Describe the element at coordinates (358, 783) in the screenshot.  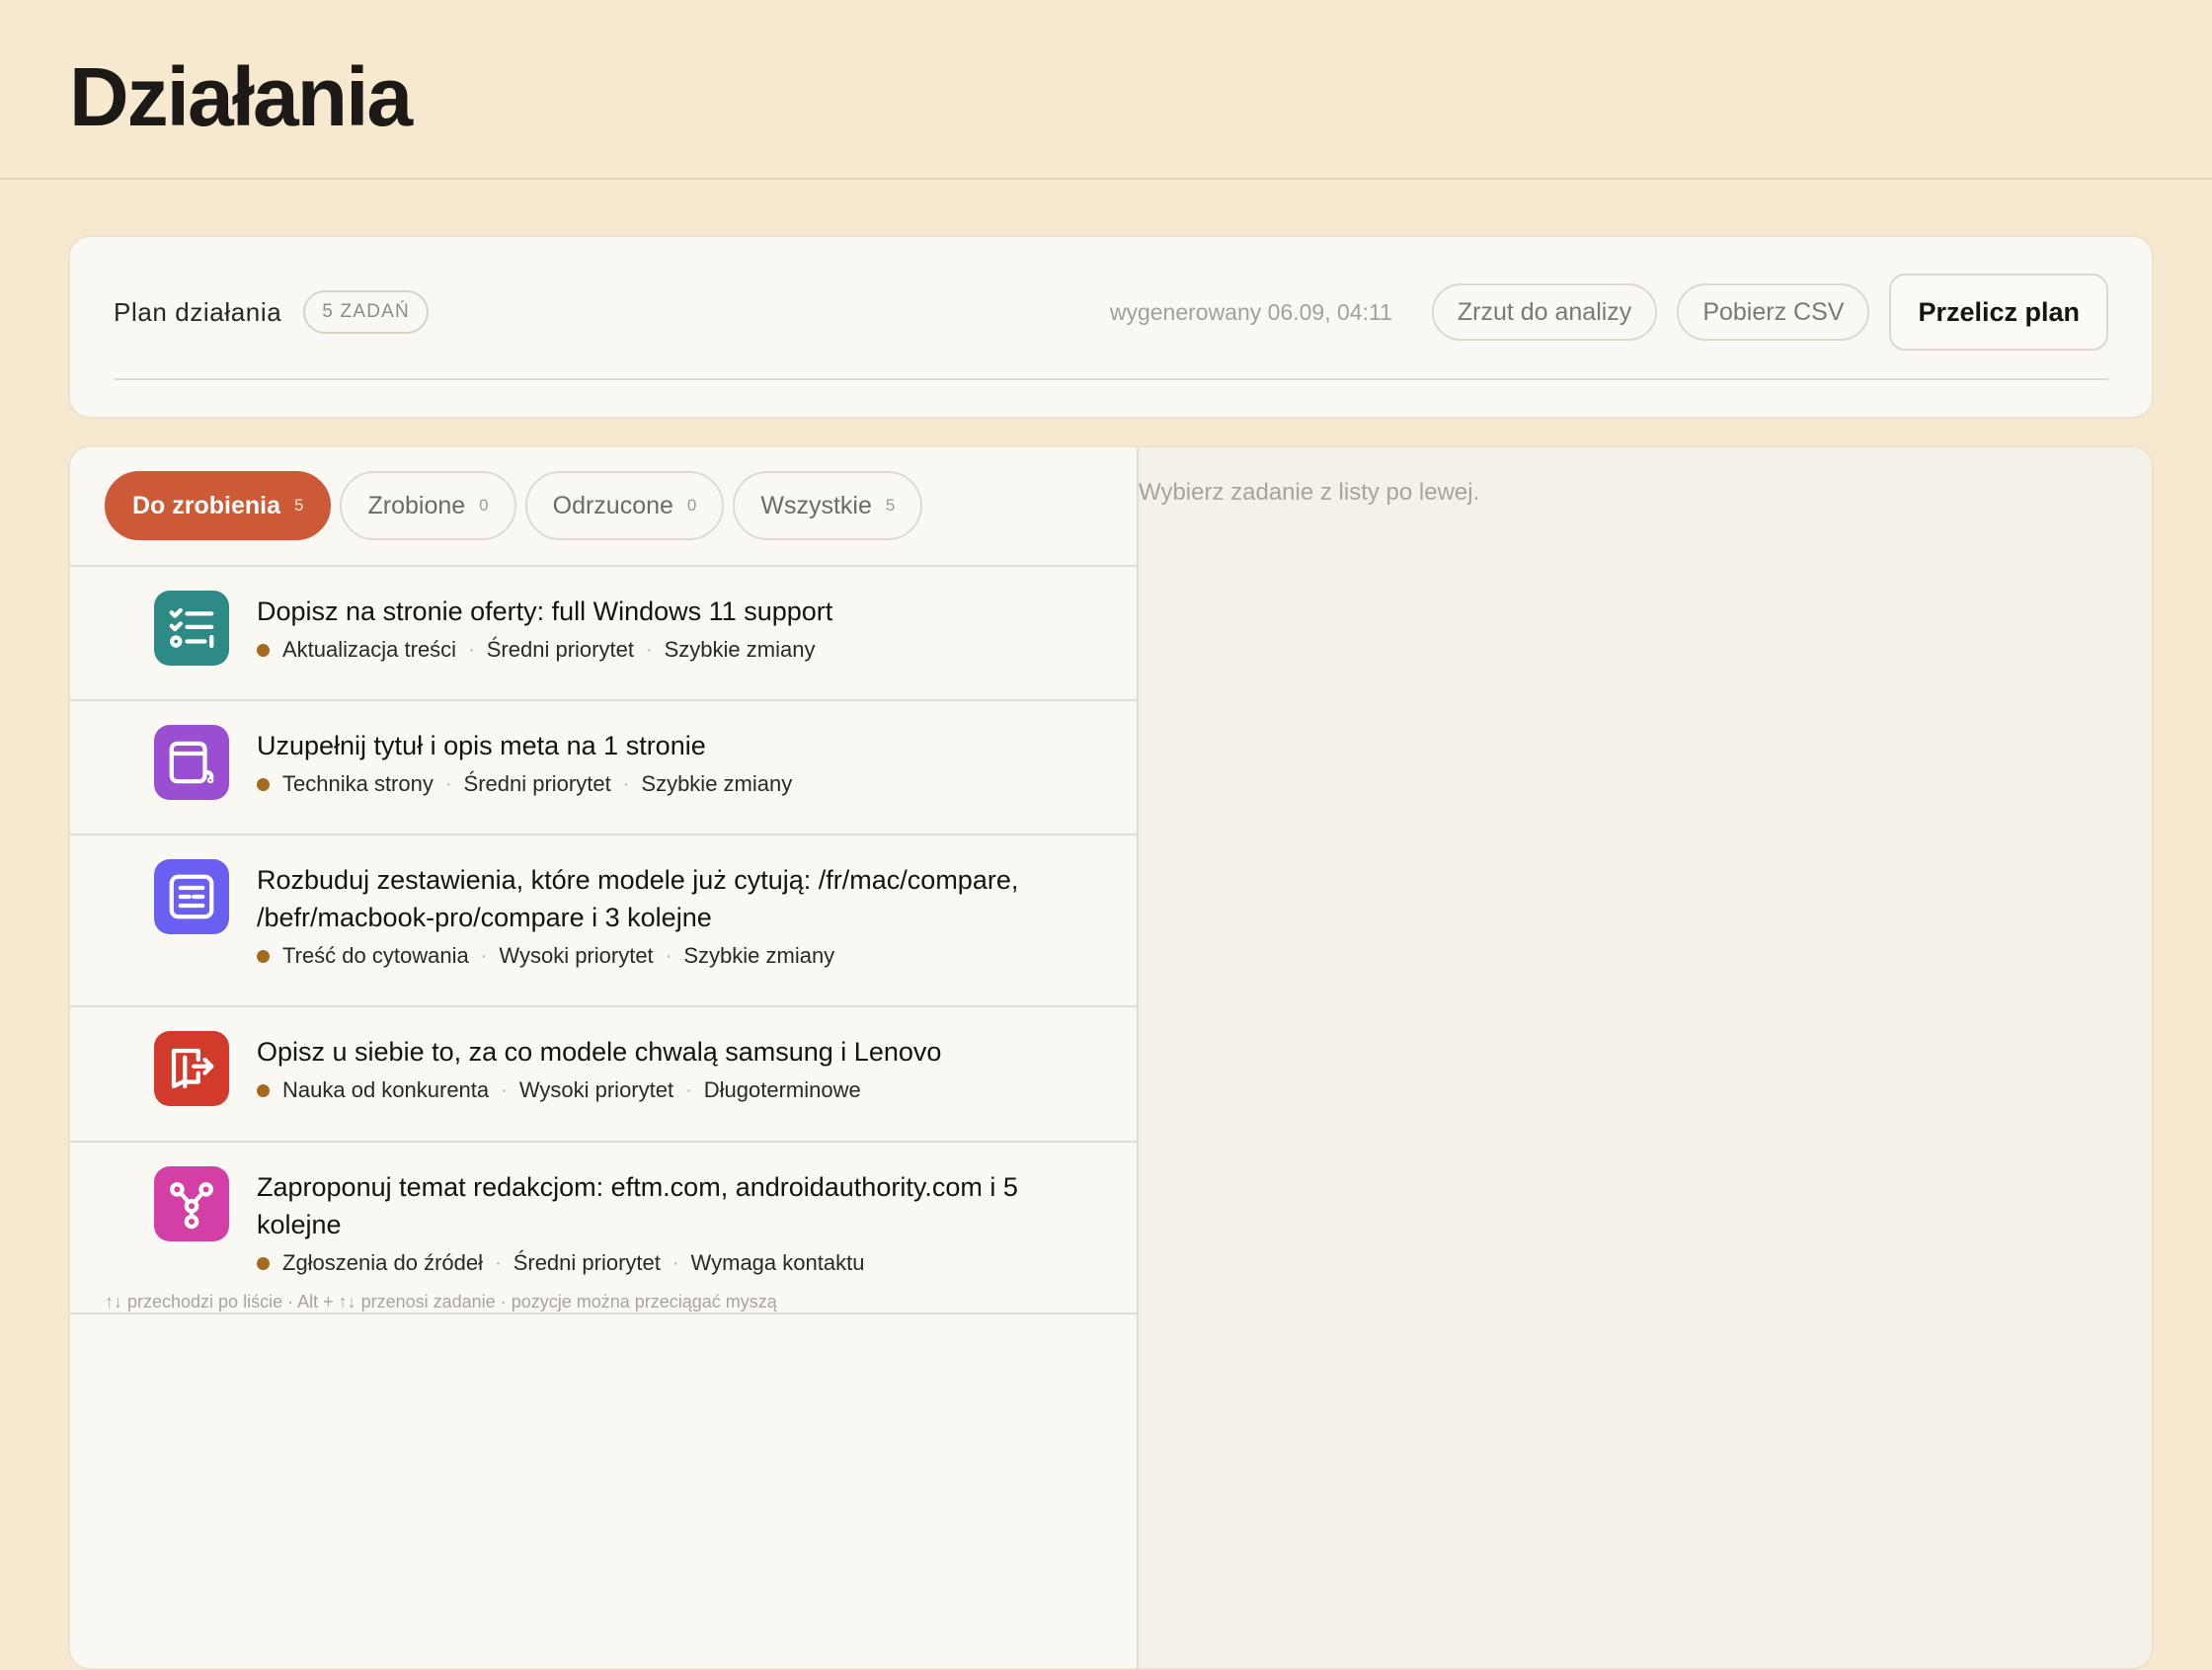
I see `task-category: Technika strony` at that location.